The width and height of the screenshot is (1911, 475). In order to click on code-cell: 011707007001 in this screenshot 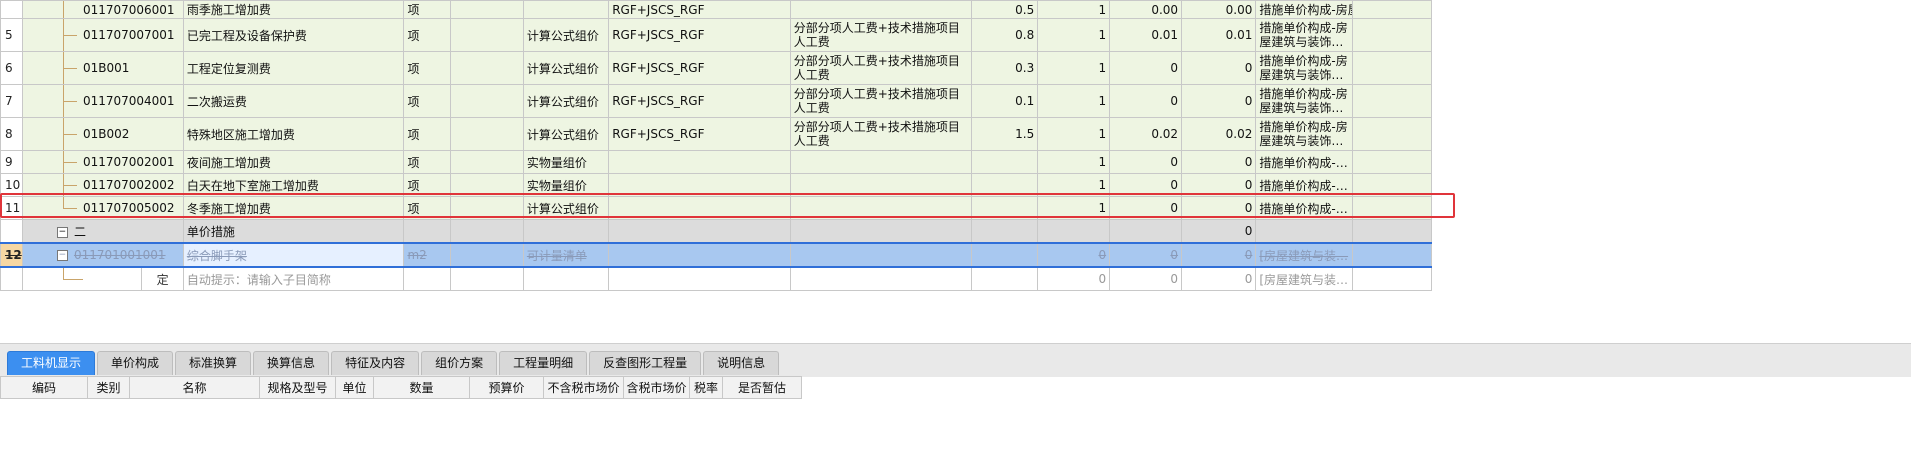, I will do `click(102, 35)`.